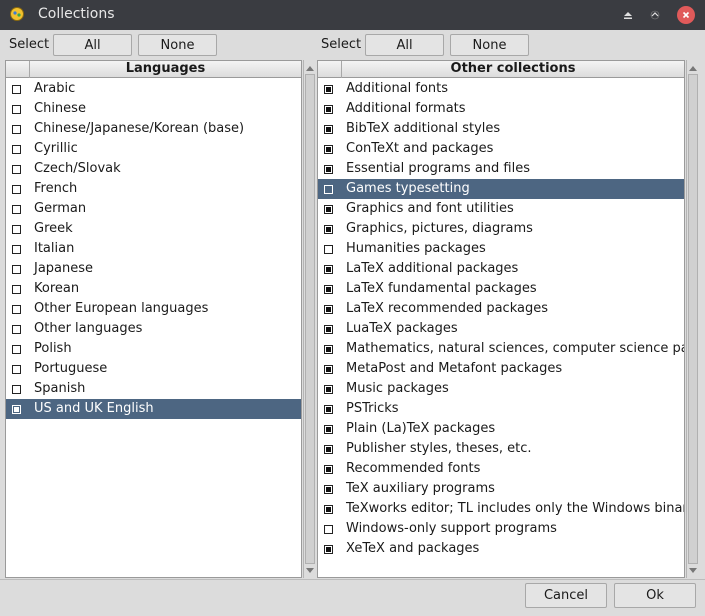 The width and height of the screenshot is (705, 616). Describe the element at coordinates (501, 489) in the screenshot. I see `list-item: TeX auxiliary programs` at that location.